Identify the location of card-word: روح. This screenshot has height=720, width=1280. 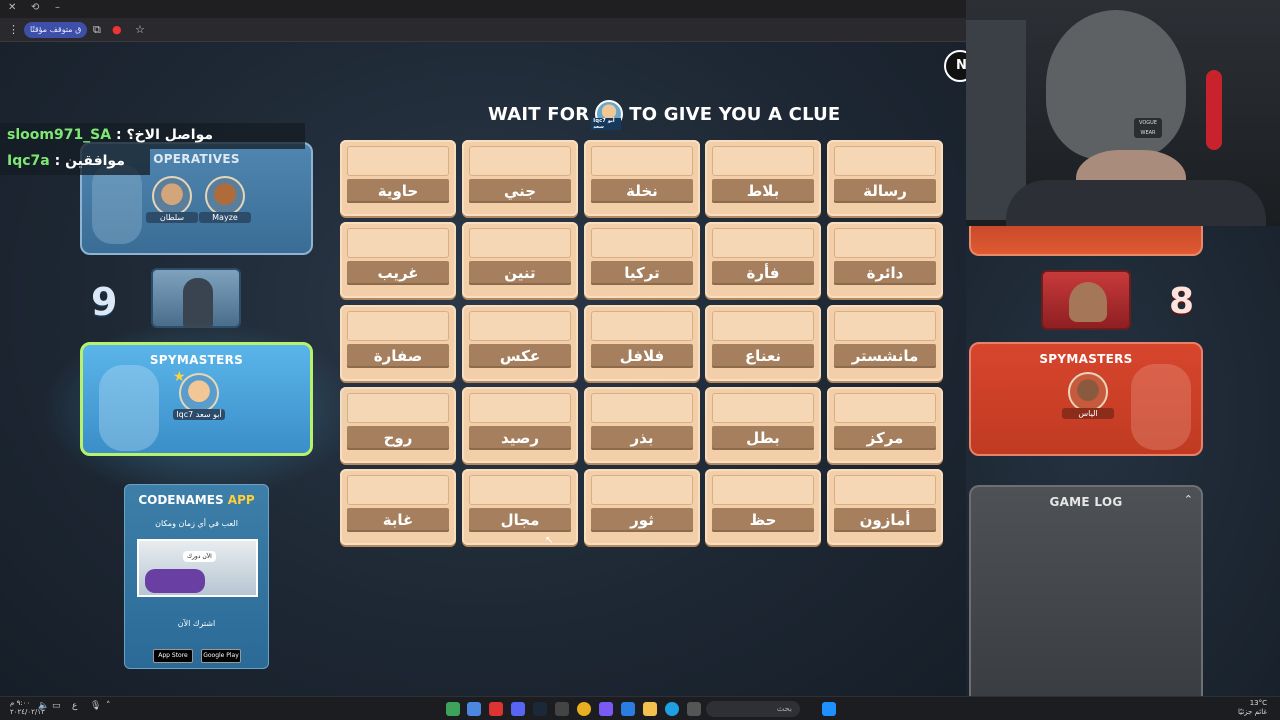
(398, 438).